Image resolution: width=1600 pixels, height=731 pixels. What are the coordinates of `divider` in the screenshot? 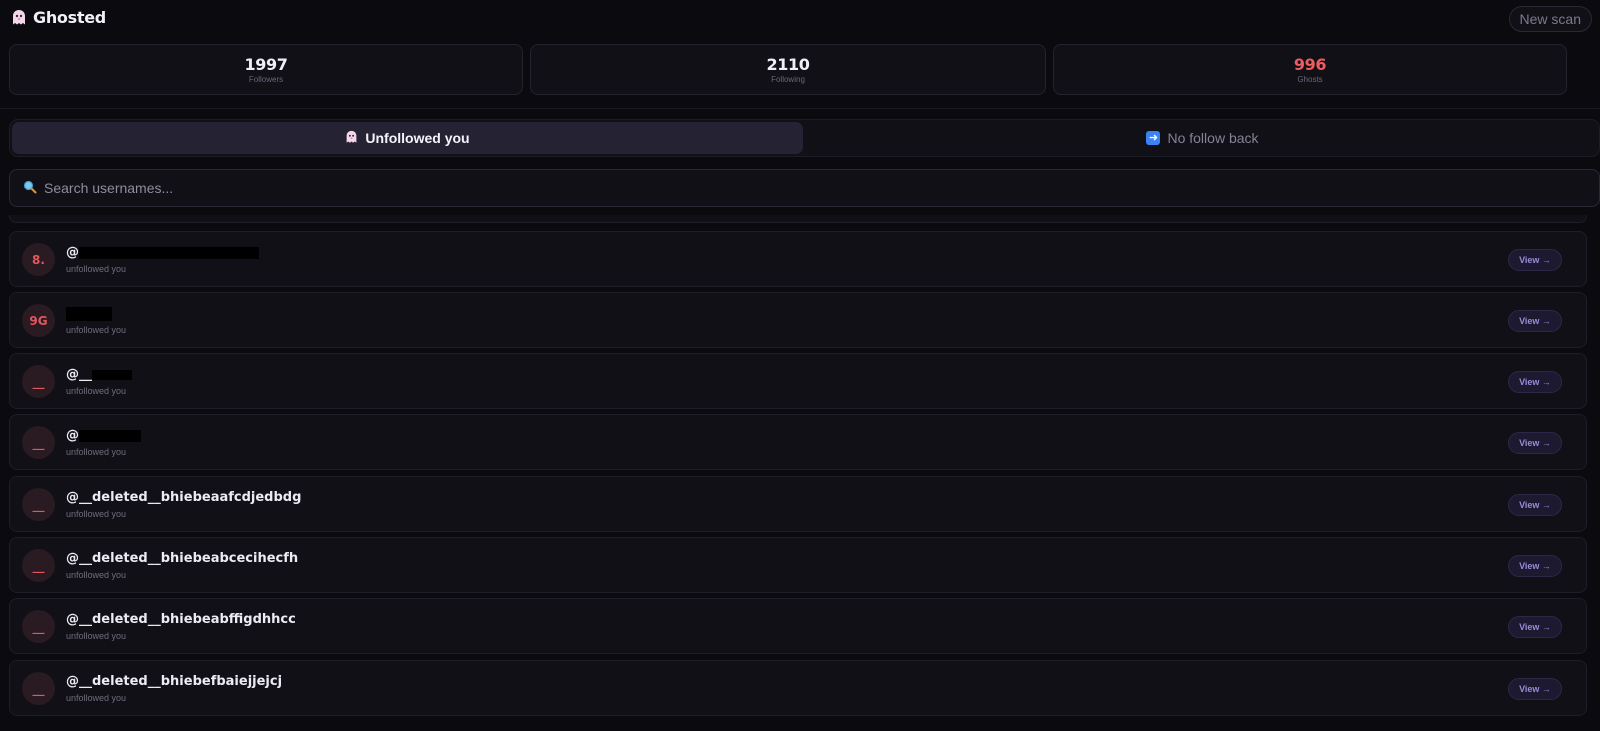 It's located at (800, 108).